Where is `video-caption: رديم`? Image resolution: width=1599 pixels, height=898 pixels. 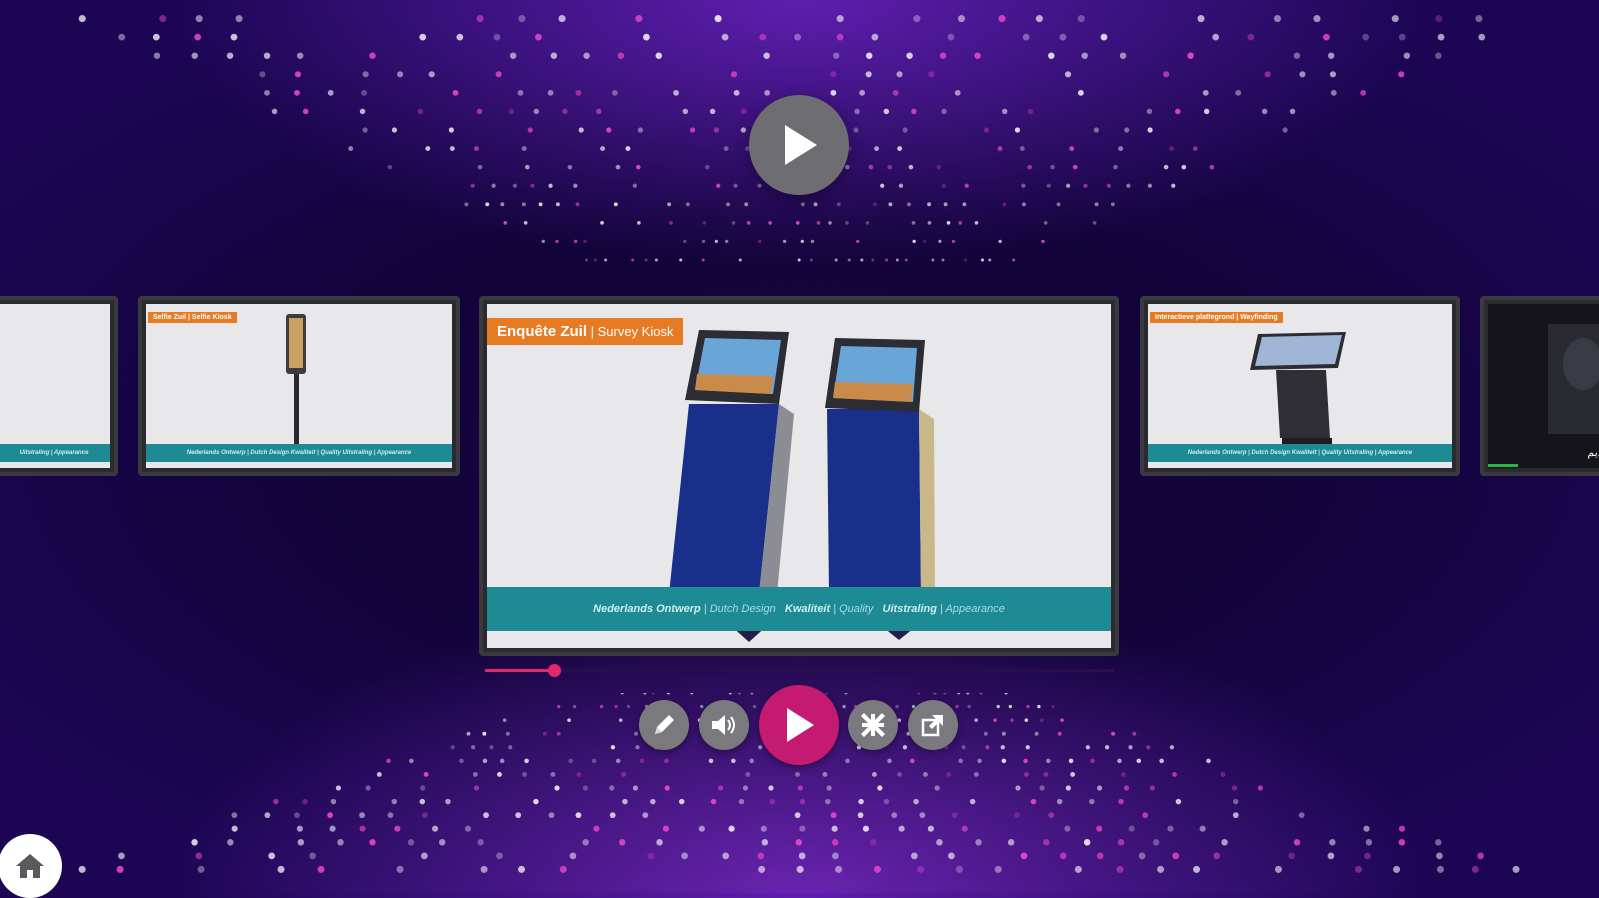 video-caption: رديم is located at coordinates (1593, 453).